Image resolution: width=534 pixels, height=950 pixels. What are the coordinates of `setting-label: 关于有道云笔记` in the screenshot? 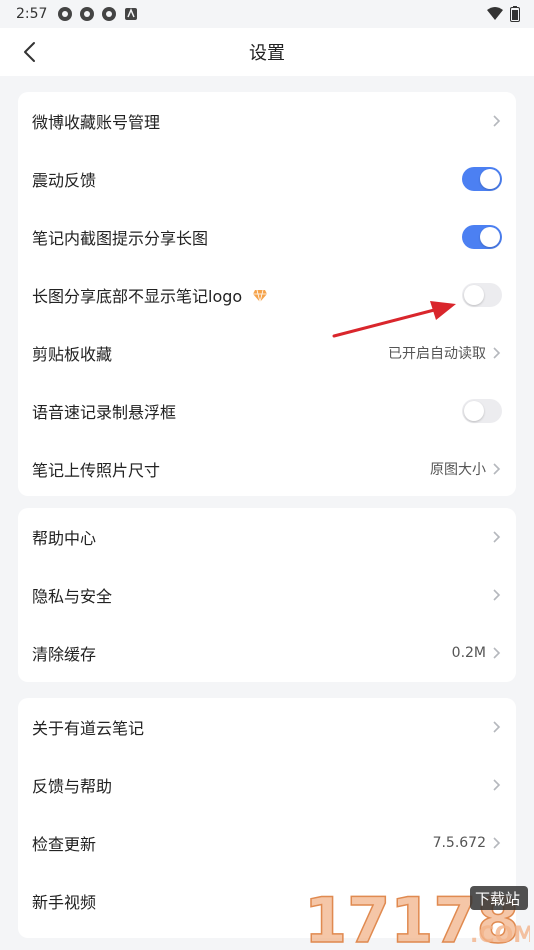 It's located at (88, 728).